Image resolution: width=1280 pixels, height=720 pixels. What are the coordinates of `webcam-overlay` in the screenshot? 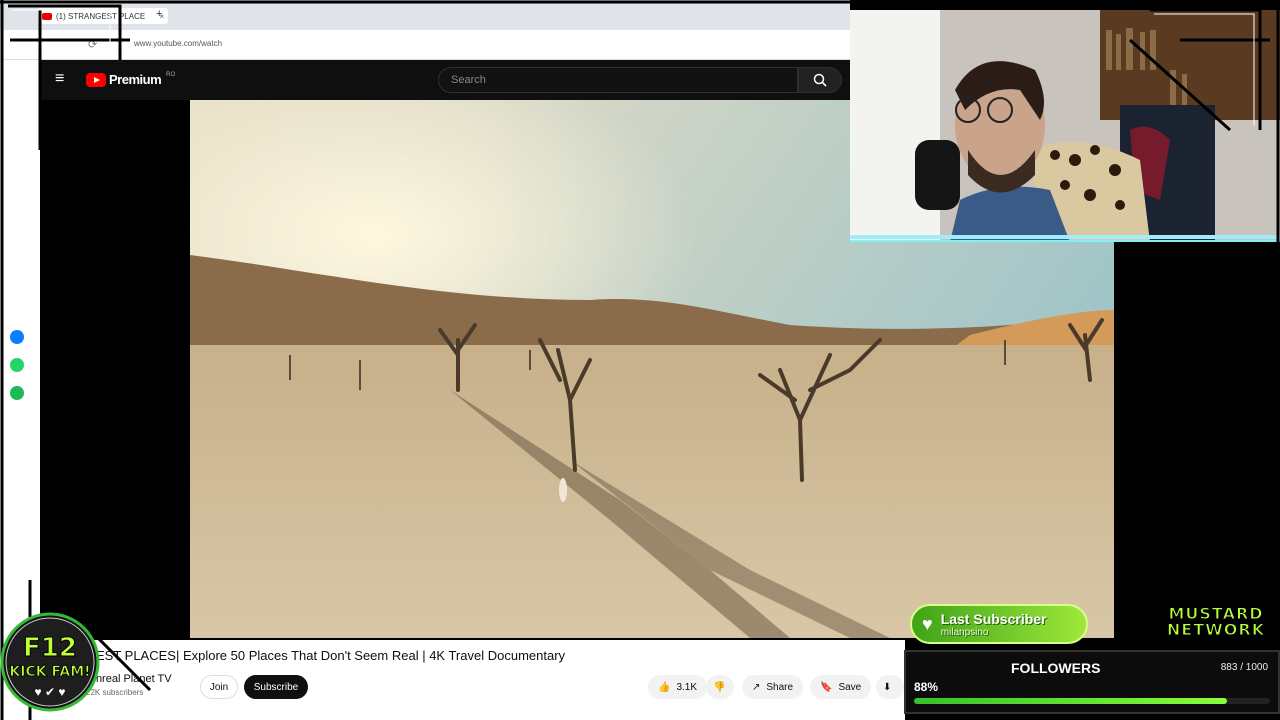 It's located at (1065, 126).